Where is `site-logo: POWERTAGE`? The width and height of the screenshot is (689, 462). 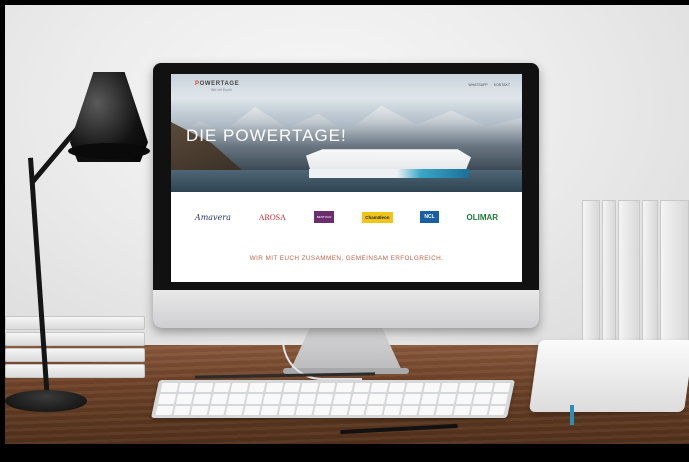 site-logo: POWERTAGE is located at coordinates (217, 84).